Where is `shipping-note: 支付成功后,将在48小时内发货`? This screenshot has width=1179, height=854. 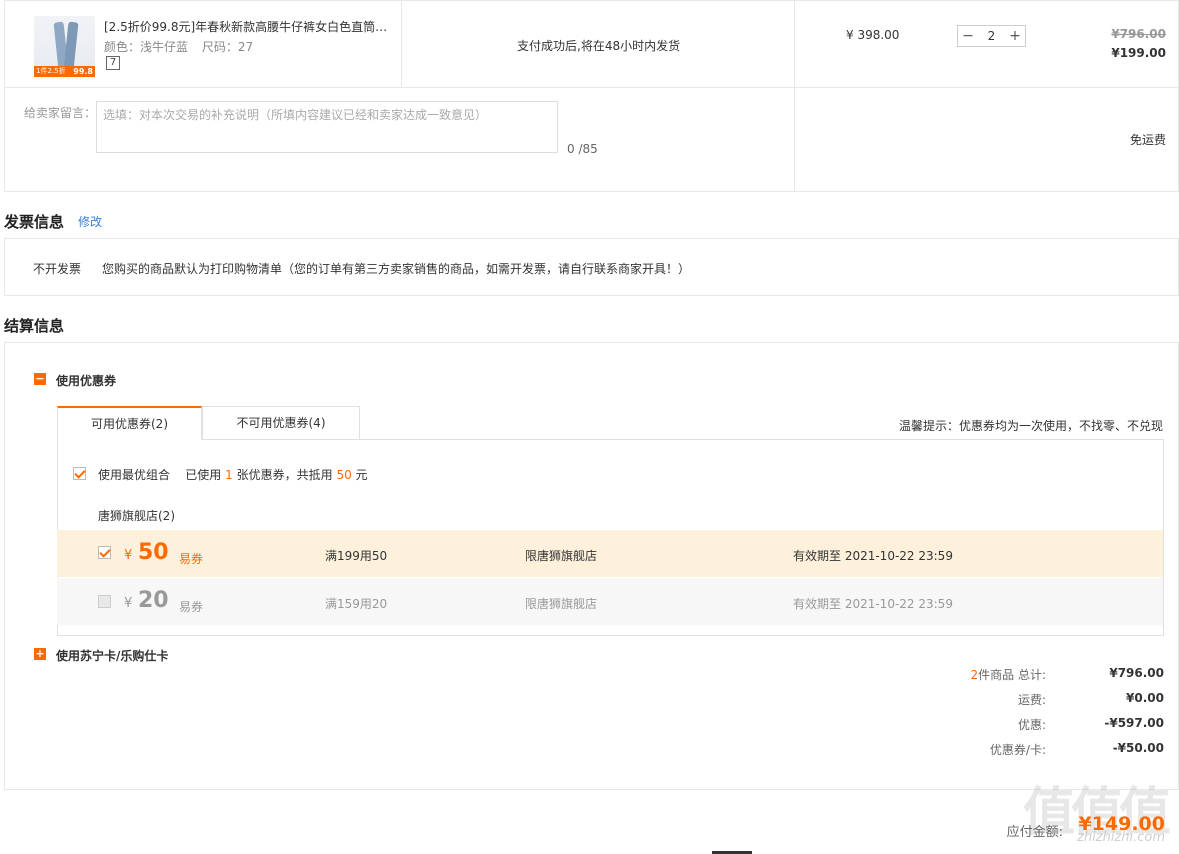
shipping-note: 支付成功后,将在48小时内发货 is located at coordinates (599, 46).